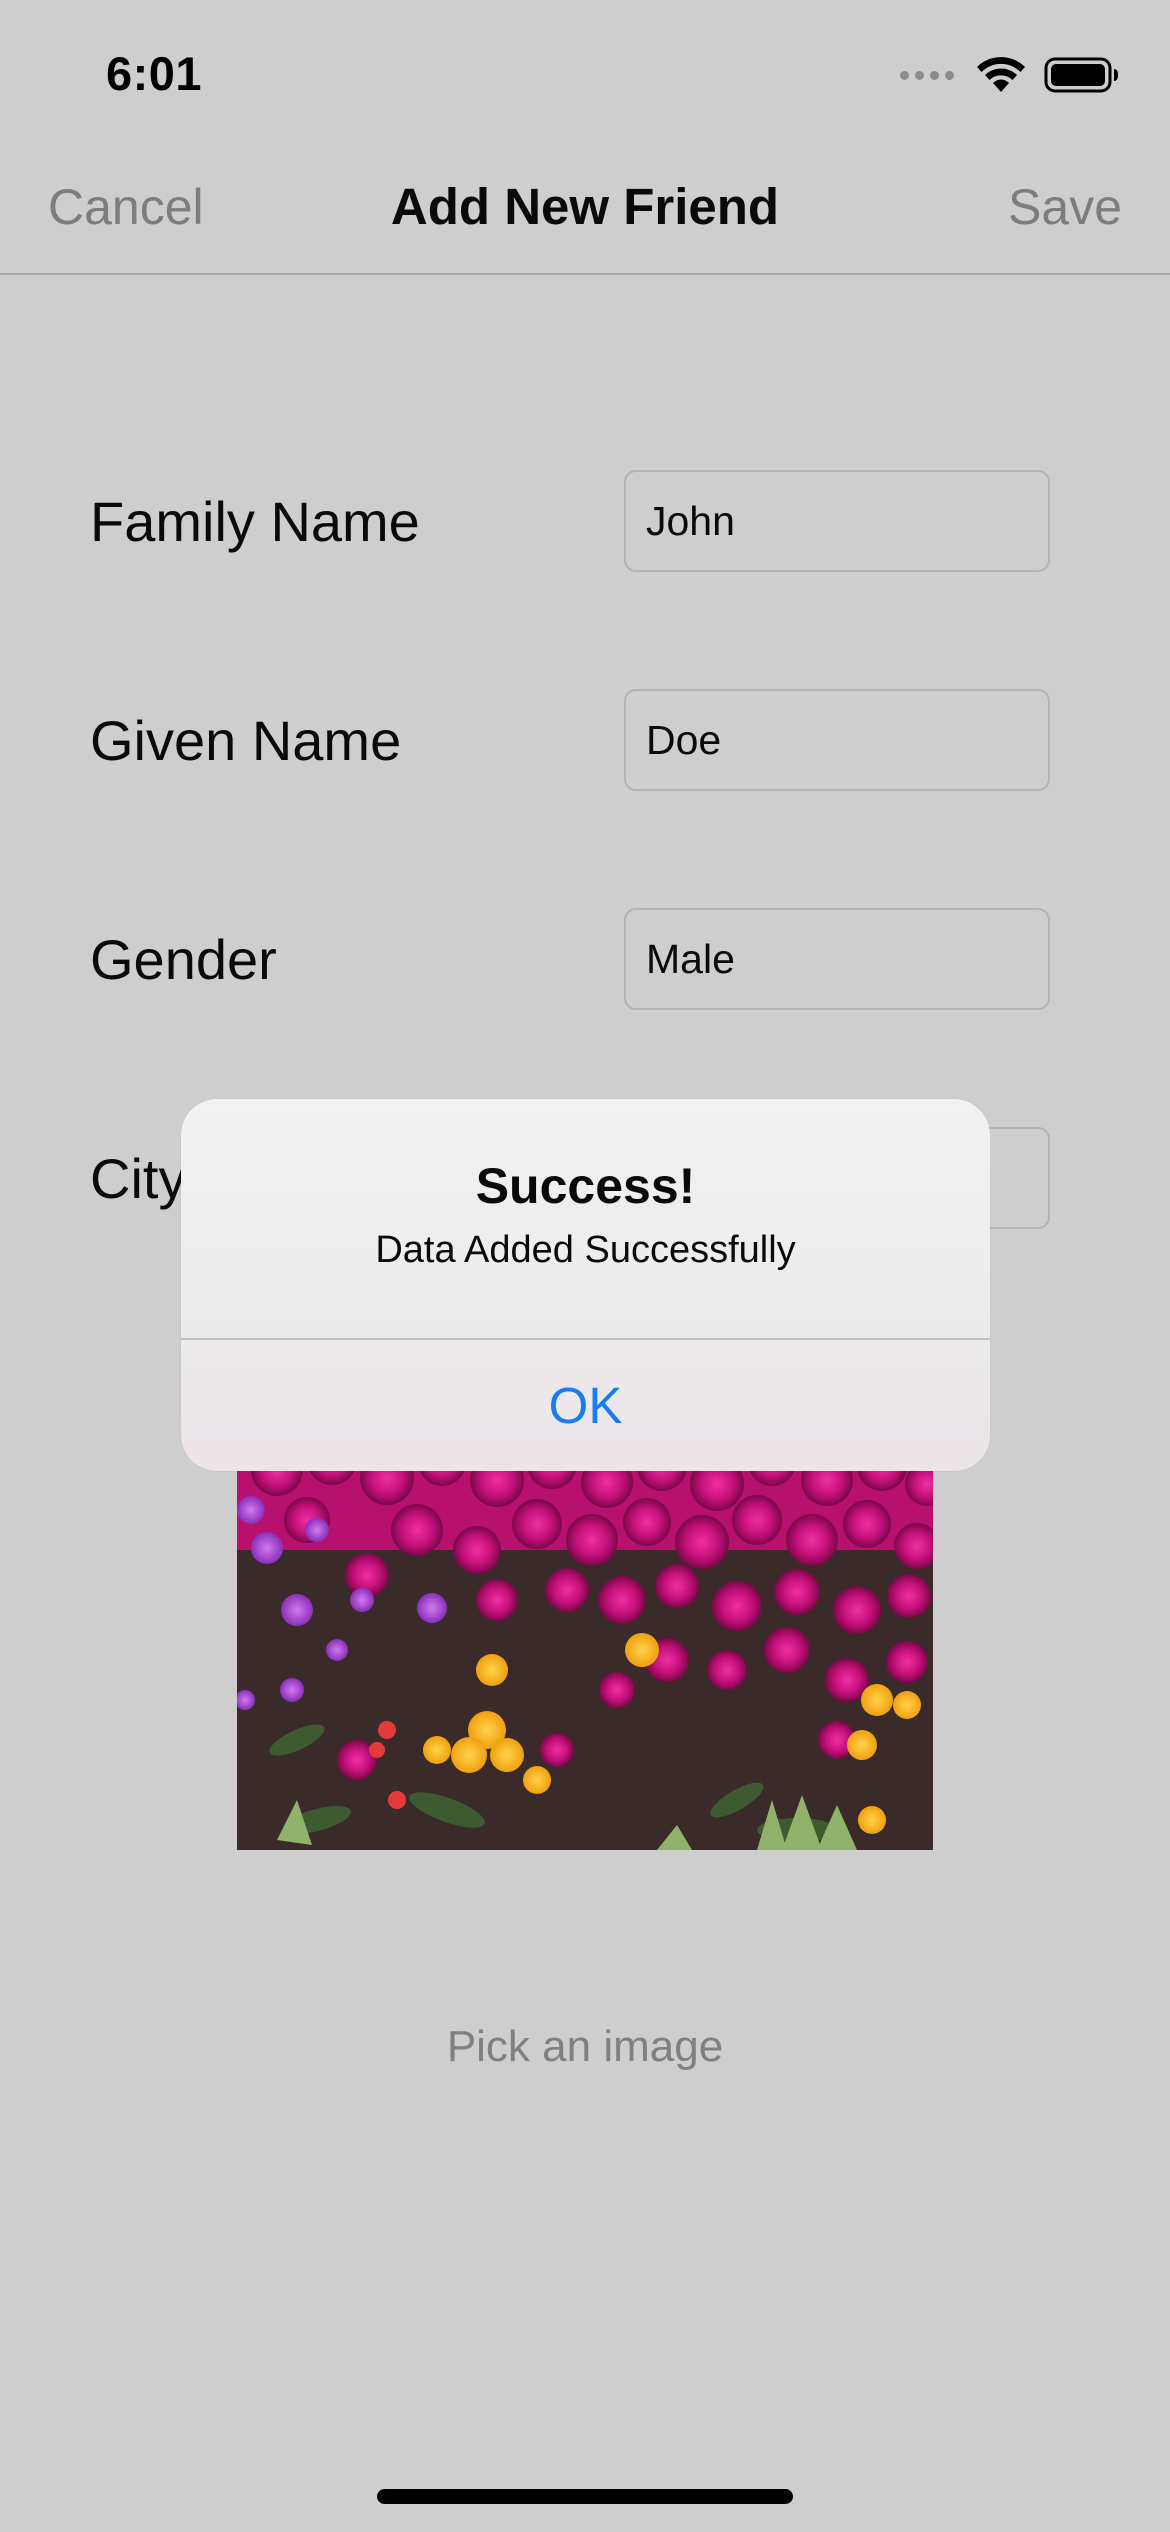 The image size is (1170, 2532). What do you see at coordinates (585, 1250) in the screenshot?
I see `alert-message: Data Added Successfully` at bounding box center [585, 1250].